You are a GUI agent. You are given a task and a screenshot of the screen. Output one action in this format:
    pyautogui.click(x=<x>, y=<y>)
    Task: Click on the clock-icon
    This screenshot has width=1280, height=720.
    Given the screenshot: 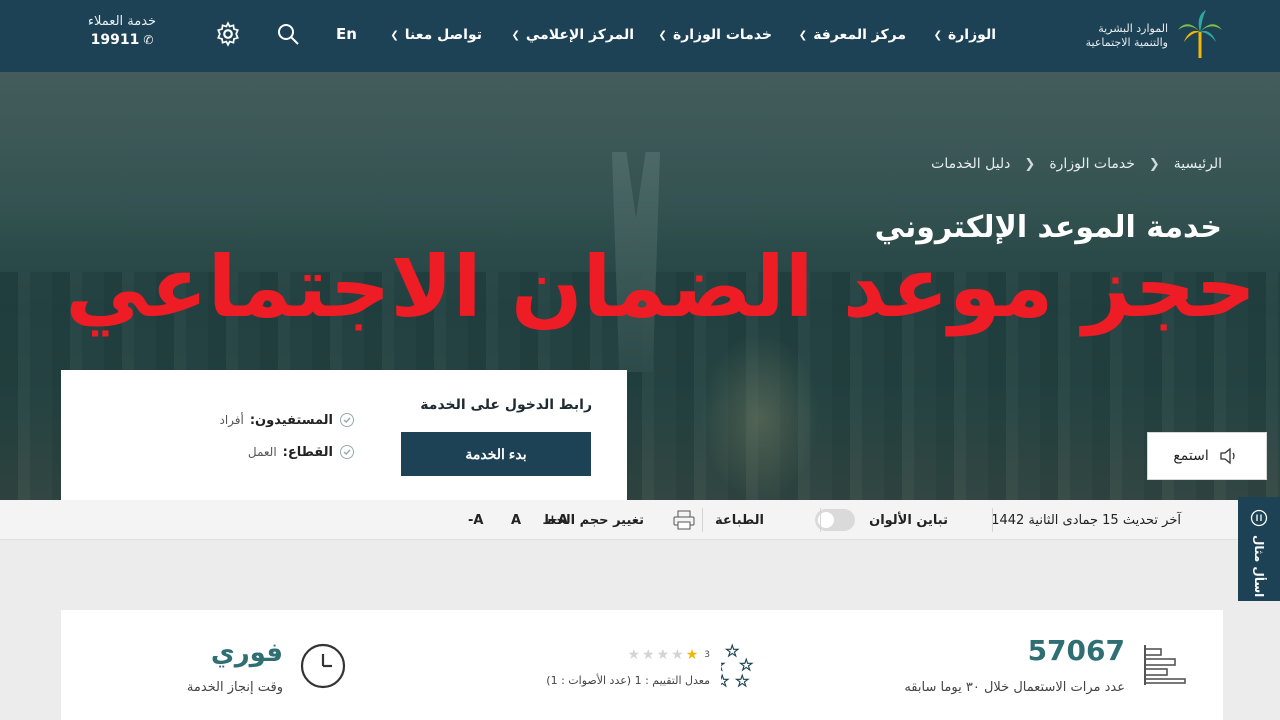 What is the action you would take?
    pyautogui.click(x=323, y=666)
    